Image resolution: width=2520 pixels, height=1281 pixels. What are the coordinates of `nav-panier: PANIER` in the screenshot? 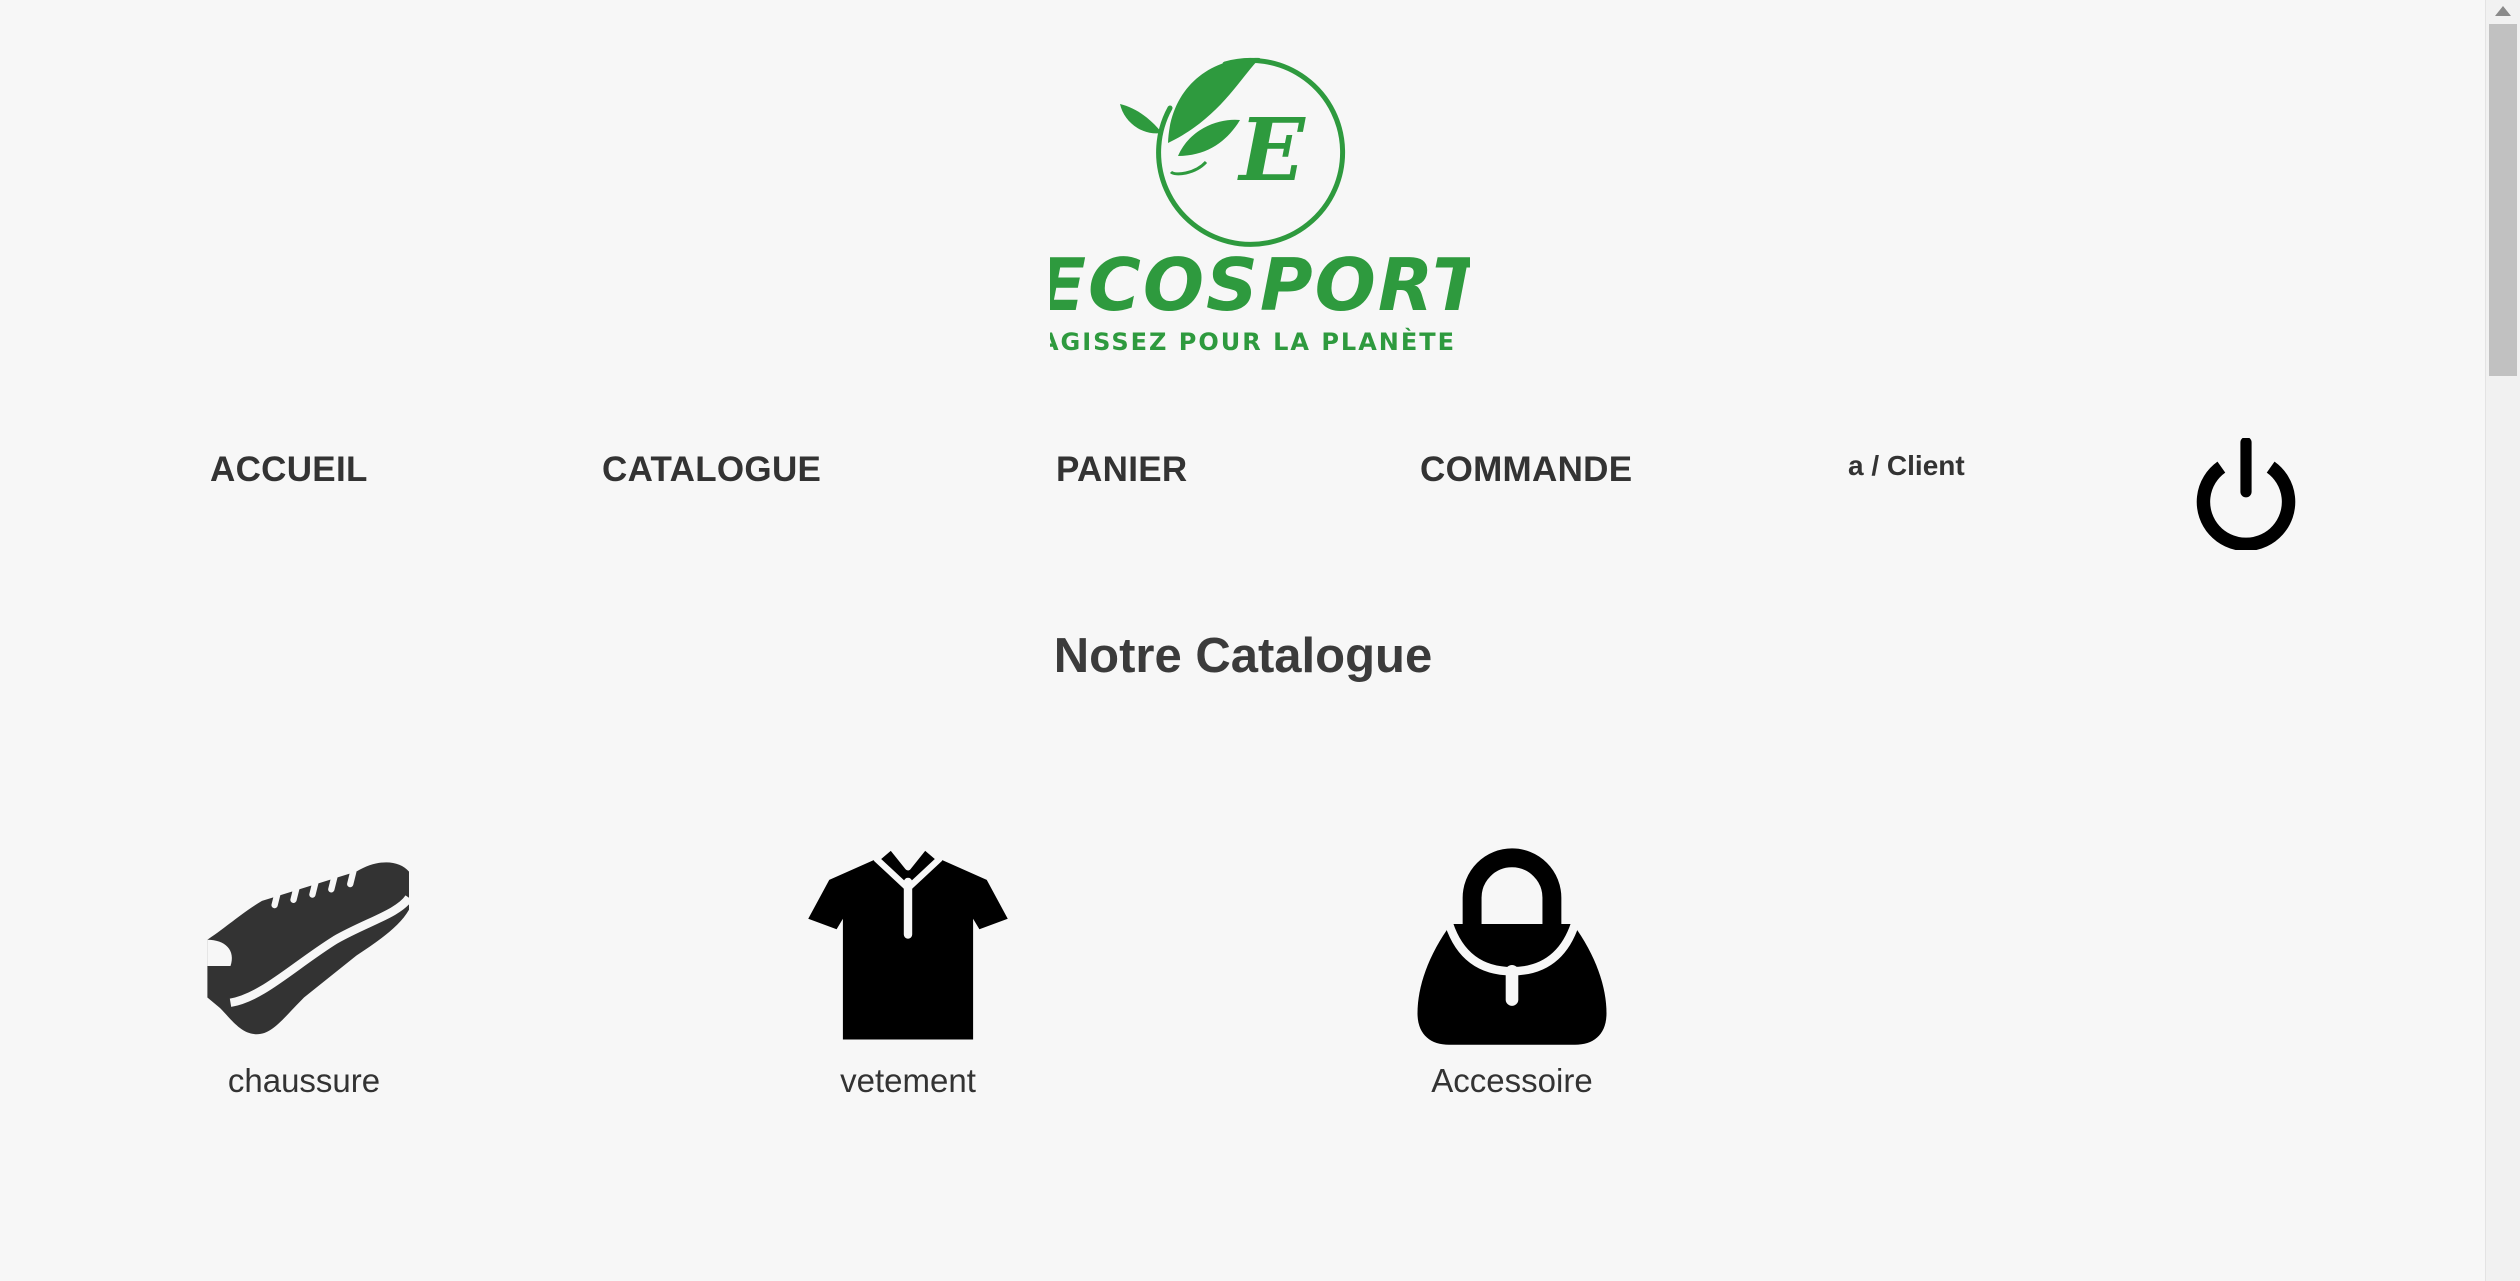 It's located at (1121, 470).